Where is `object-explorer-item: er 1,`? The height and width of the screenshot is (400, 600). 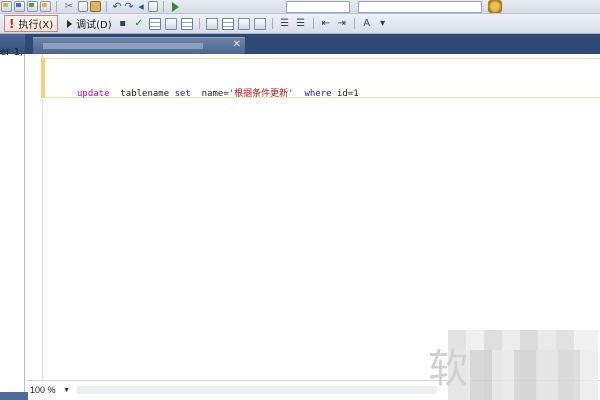 object-explorer-item: er 1, is located at coordinates (11, 52).